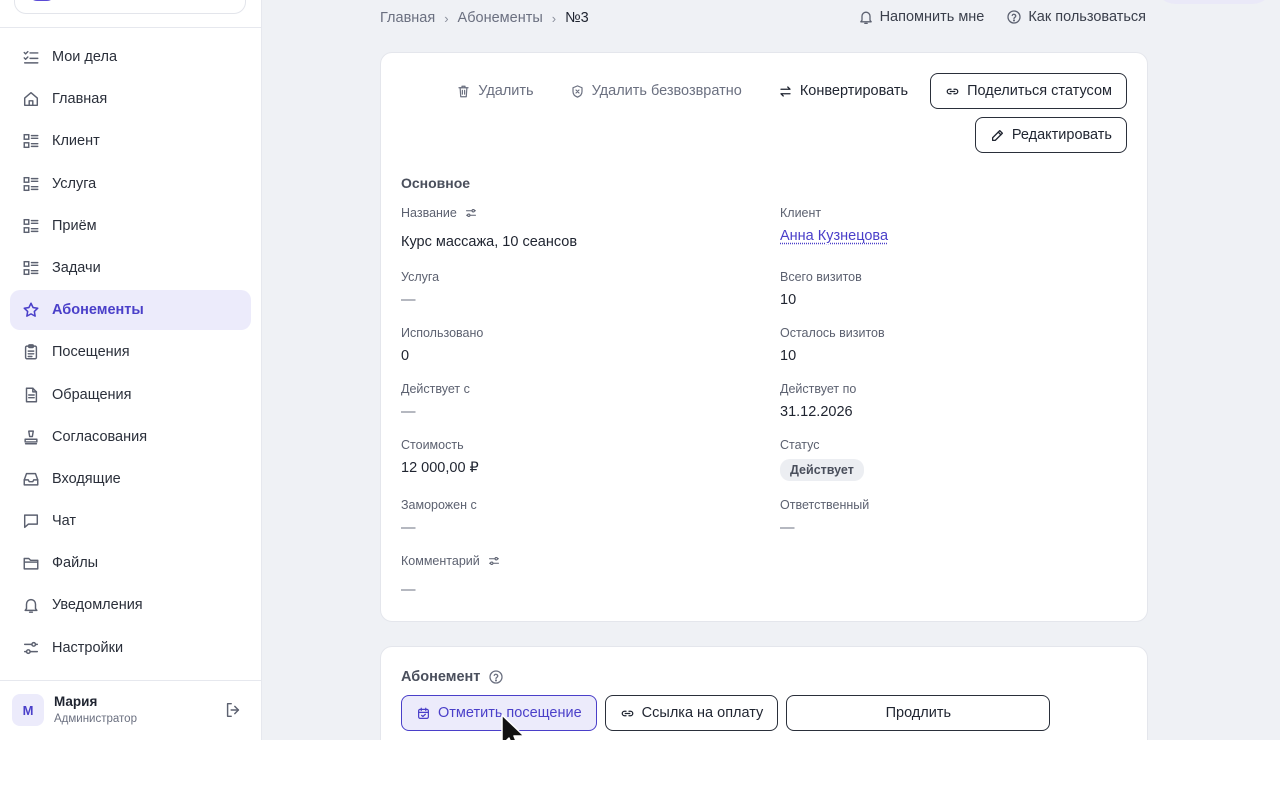 This screenshot has height=800, width=1280. What do you see at coordinates (405, 356) in the screenshot?
I see `field-value: 0` at bounding box center [405, 356].